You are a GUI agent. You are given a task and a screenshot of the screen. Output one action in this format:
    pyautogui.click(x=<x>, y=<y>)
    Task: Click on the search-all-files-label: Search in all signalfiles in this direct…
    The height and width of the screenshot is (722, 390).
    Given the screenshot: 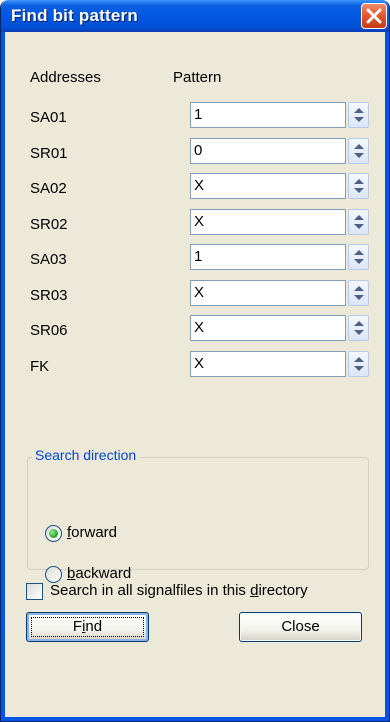 What is the action you would take?
    pyautogui.click(x=179, y=590)
    